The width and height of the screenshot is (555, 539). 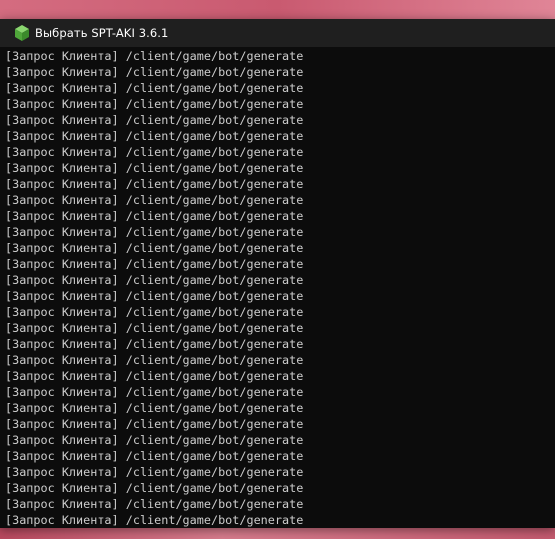 I want to click on green-cube-icon, so click(x=22, y=33).